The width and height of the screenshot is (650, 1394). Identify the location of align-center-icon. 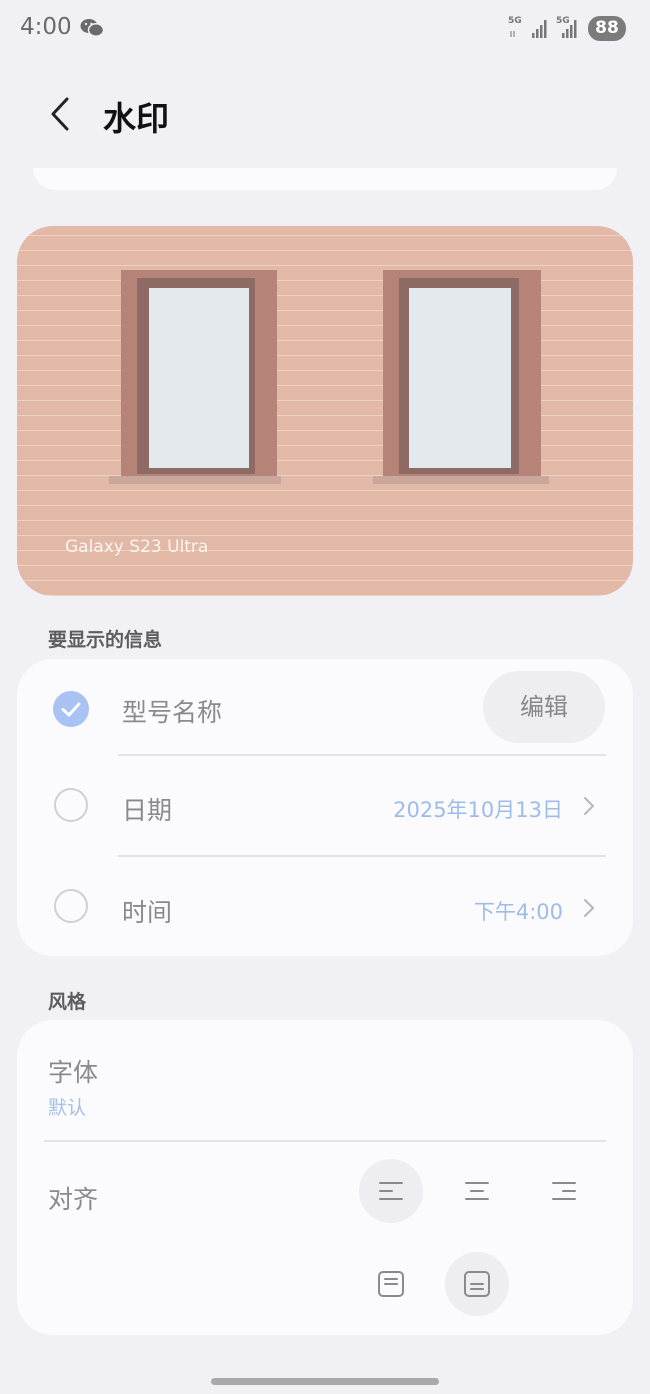
(477, 1191).